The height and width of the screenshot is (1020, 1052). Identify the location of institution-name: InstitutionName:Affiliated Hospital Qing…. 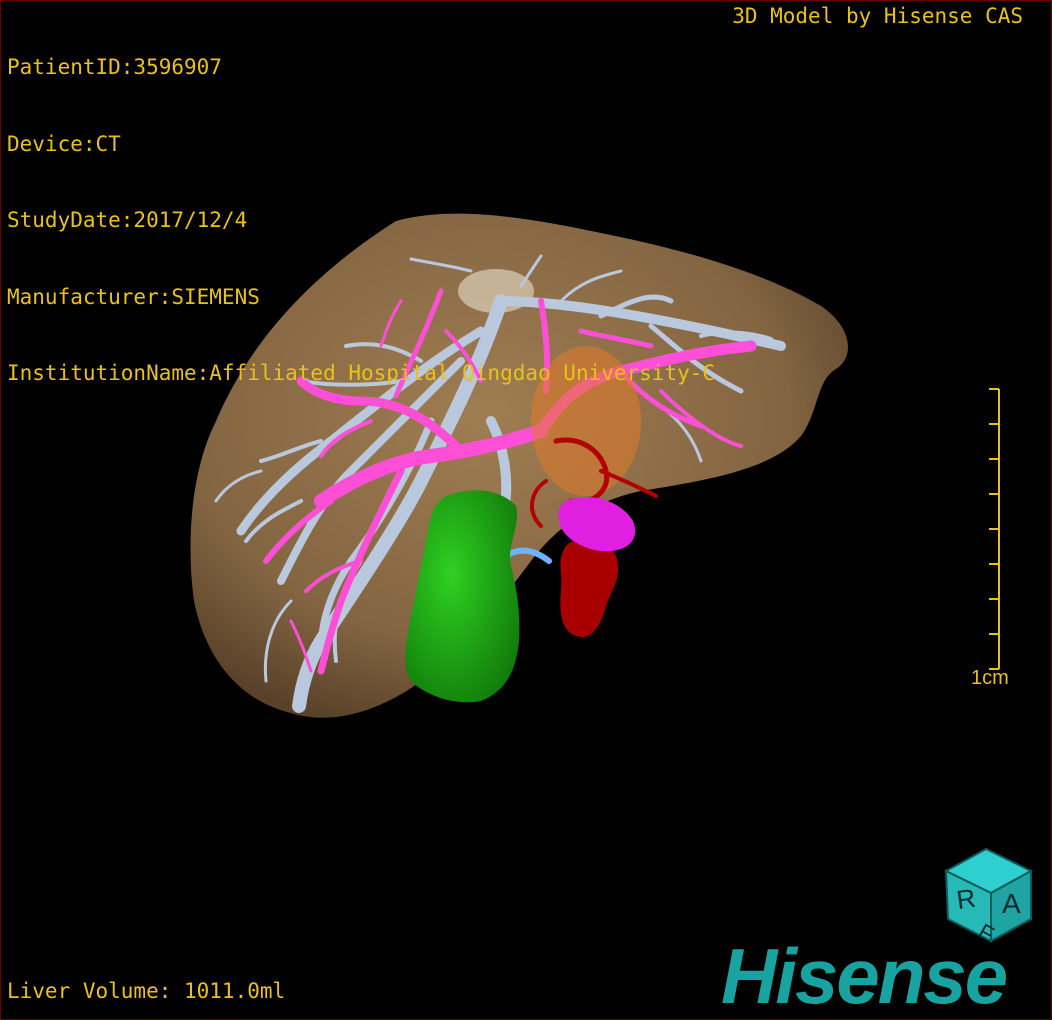
(361, 373).